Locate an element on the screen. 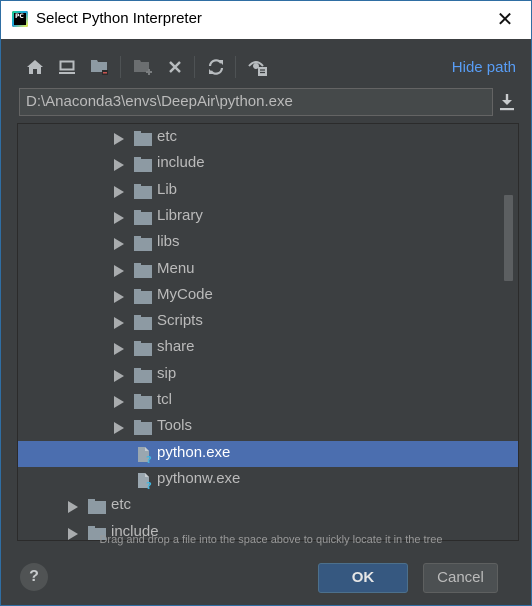 This screenshot has height=606, width=532. tree-item: ? python.exe is located at coordinates (268, 453).